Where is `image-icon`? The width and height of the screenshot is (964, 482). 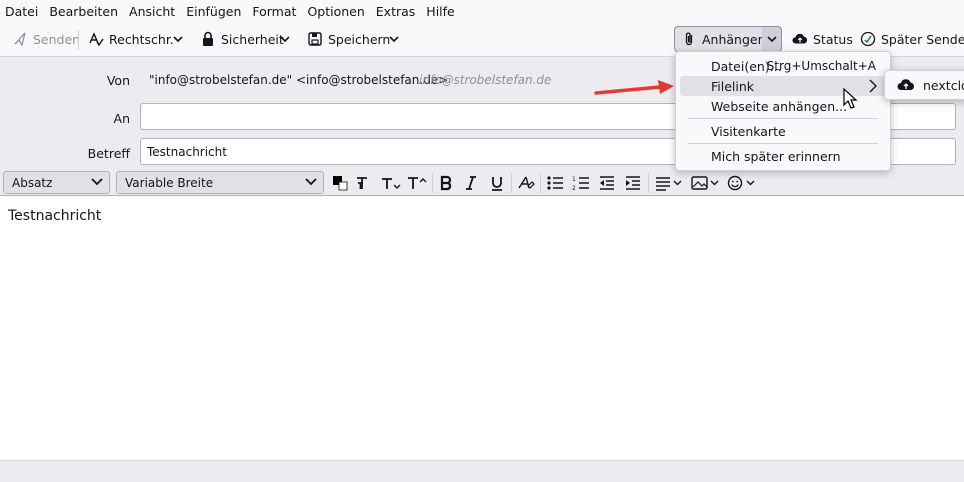
image-icon is located at coordinates (705, 183).